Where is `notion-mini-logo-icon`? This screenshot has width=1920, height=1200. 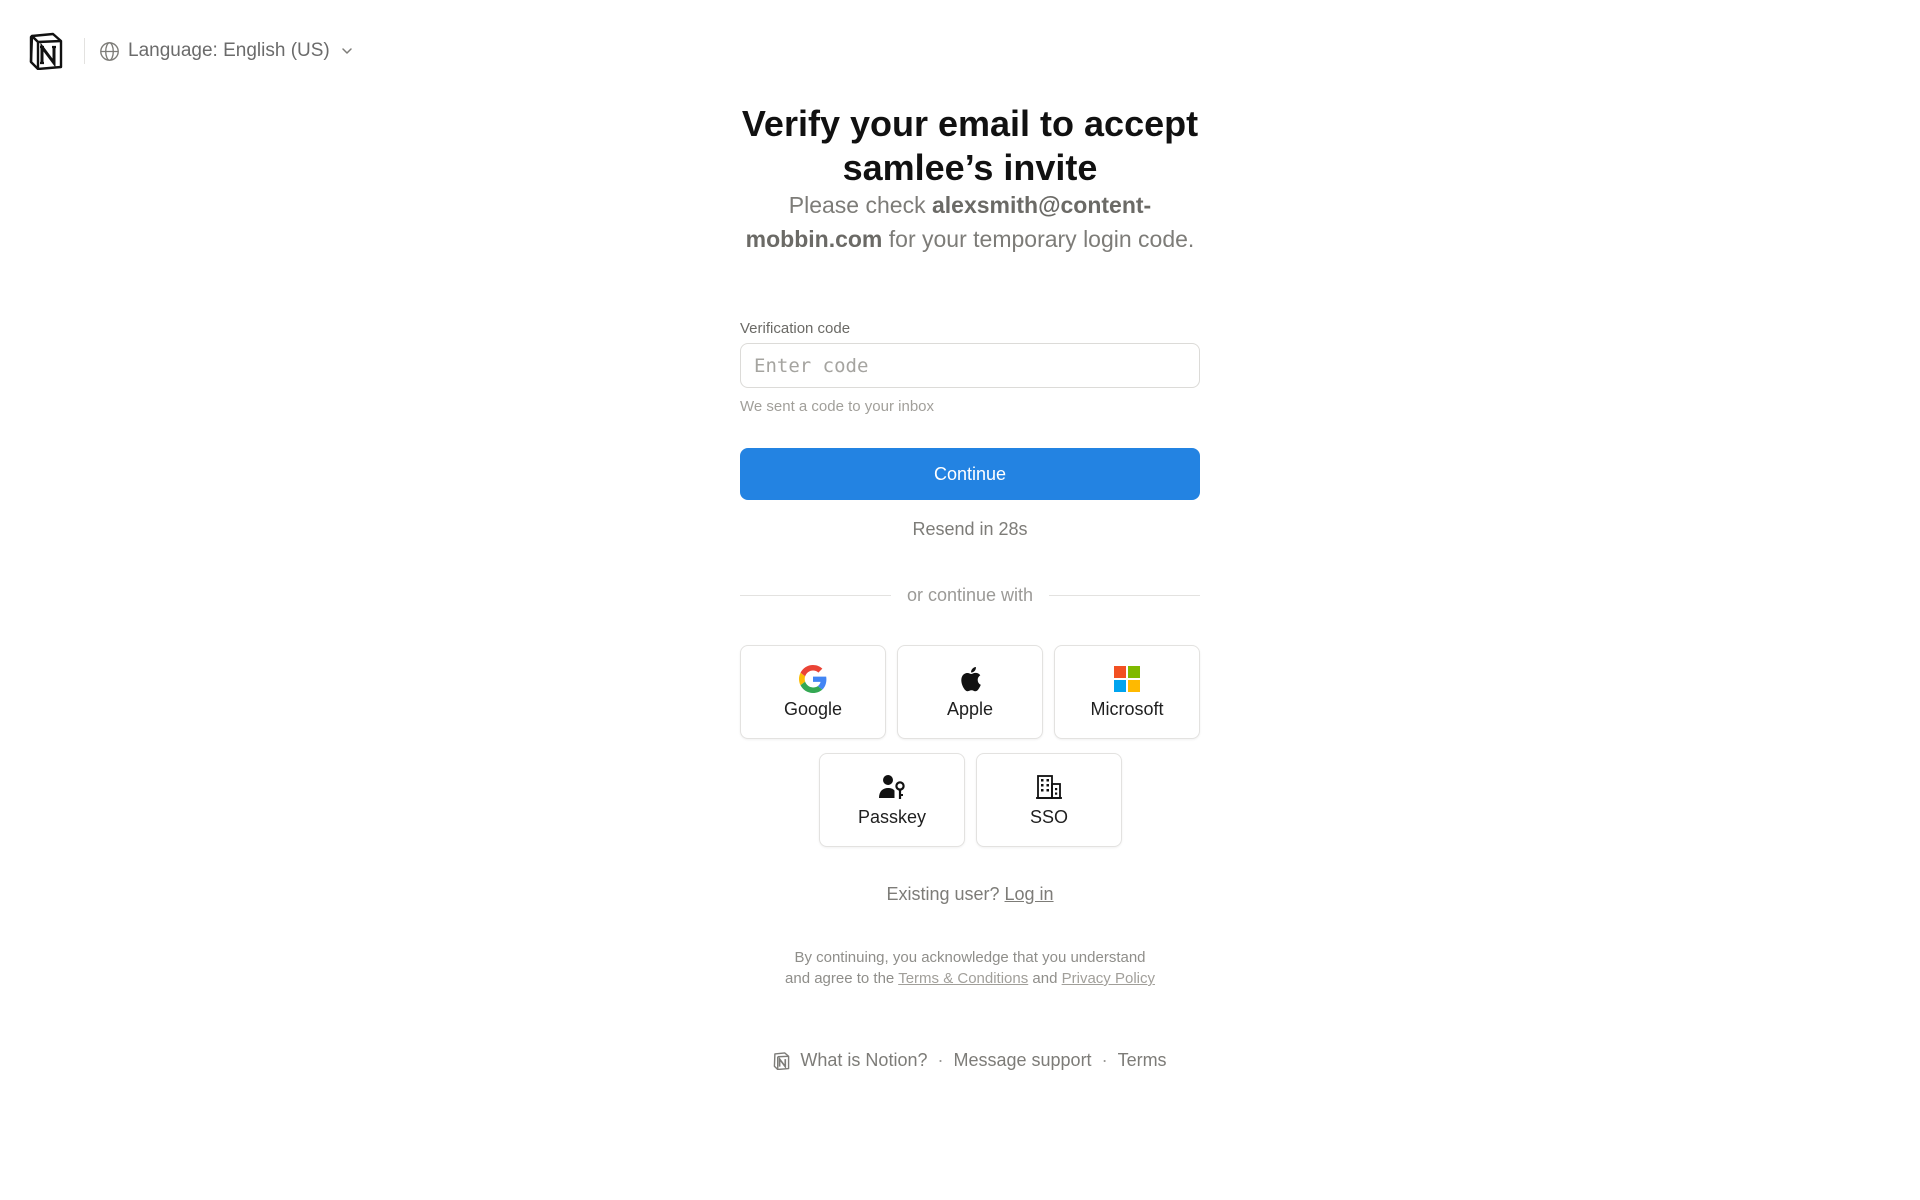 notion-mini-logo-icon is located at coordinates (782, 1060).